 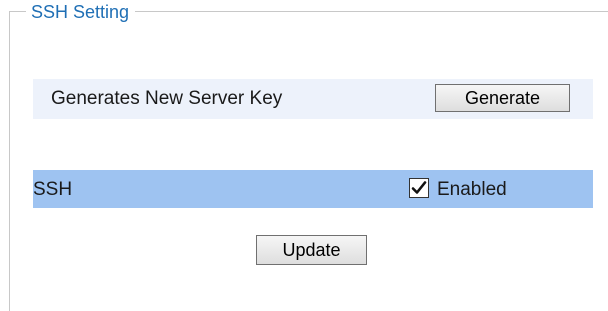 What do you see at coordinates (53, 189) in the screenshot?
I see `ssh-label: SSH` at bounding box center [53, 189].